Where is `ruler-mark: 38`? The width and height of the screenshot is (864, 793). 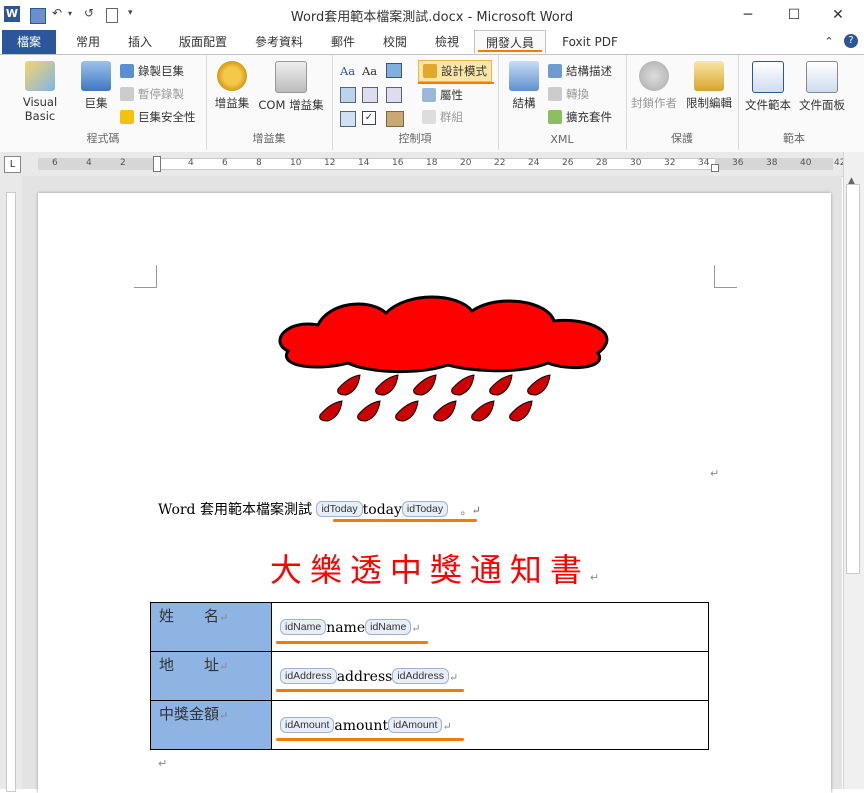 ruler-mark: 38 is located at coordinates (772, 163).